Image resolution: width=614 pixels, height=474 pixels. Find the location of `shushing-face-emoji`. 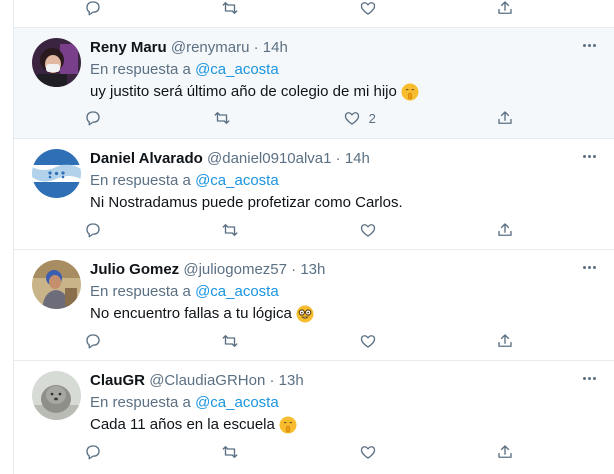

shushing-face-emoji is located at coordinates (288, 425).